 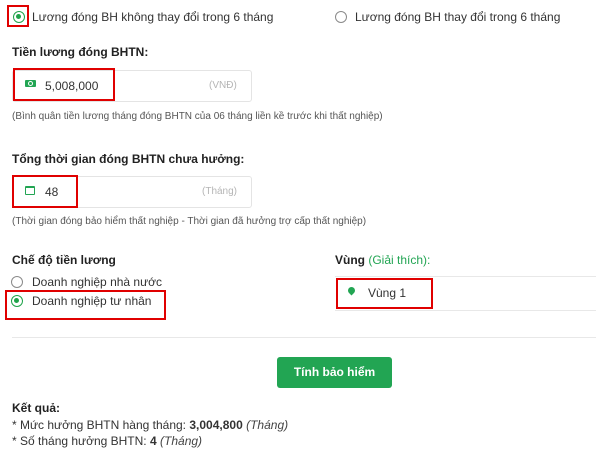 What do you see at coordinates (97, 282) in the screenshot?
I see `radio-state-enterprise-label: Doanh nghiệp nhà nước` at bounding box center [97, 282].